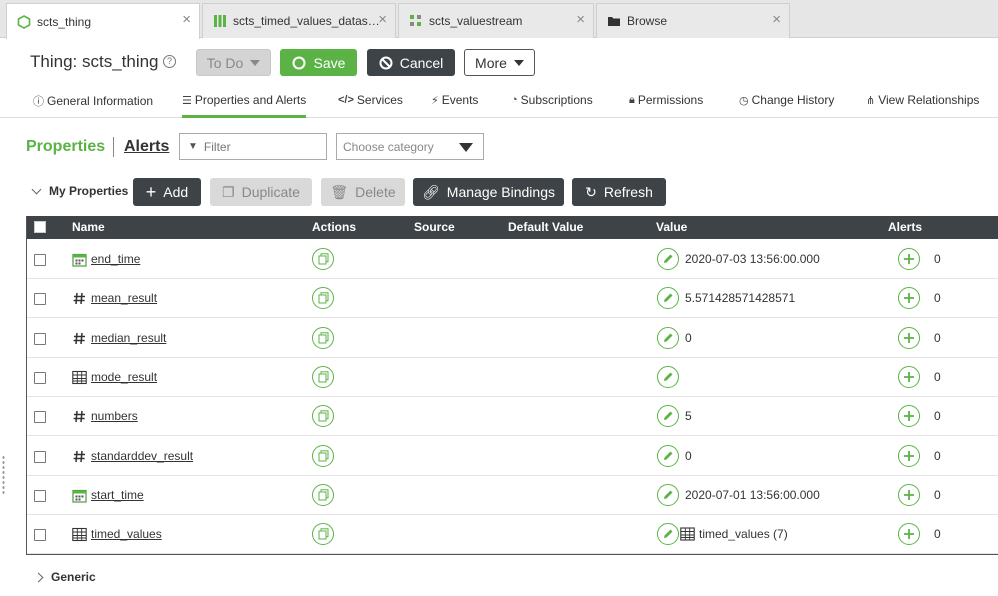 This screenshot has height=596, width=998. Describe the element at coordinates (619, 192) in the screenshot. I see `refresh-button: ↻ Refresh` at that location.